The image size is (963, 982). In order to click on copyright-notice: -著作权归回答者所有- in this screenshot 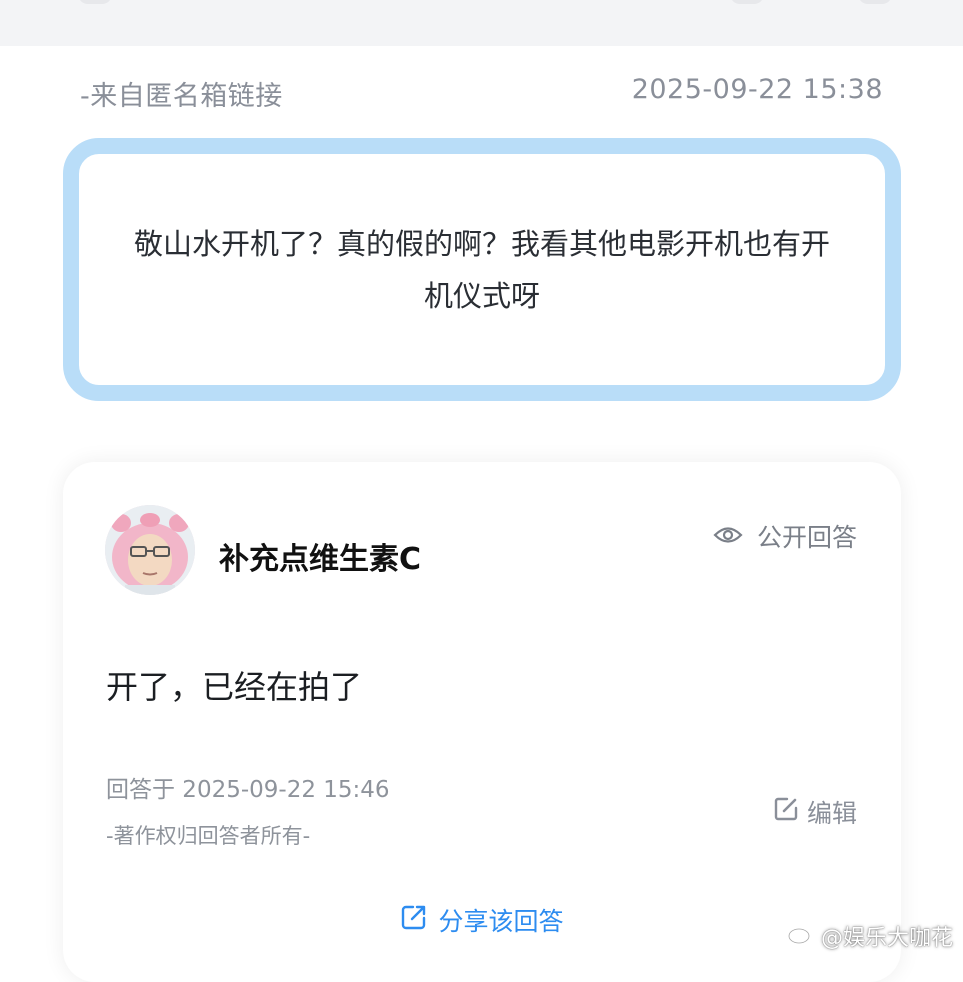, I will do `click(208, 836)`.